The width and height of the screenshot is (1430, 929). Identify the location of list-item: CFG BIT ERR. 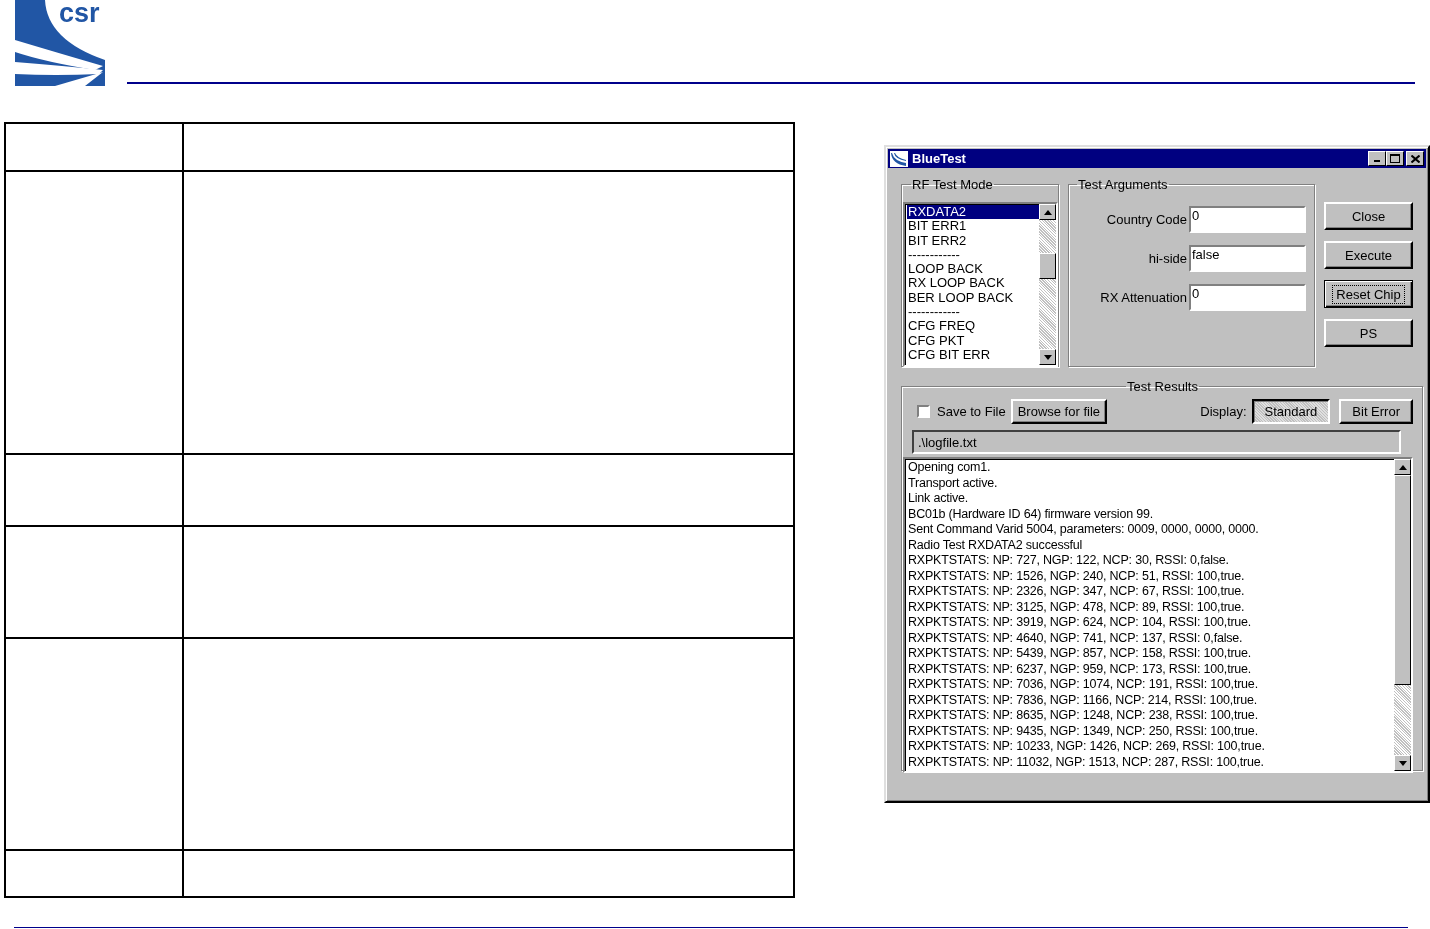
(973, 355).